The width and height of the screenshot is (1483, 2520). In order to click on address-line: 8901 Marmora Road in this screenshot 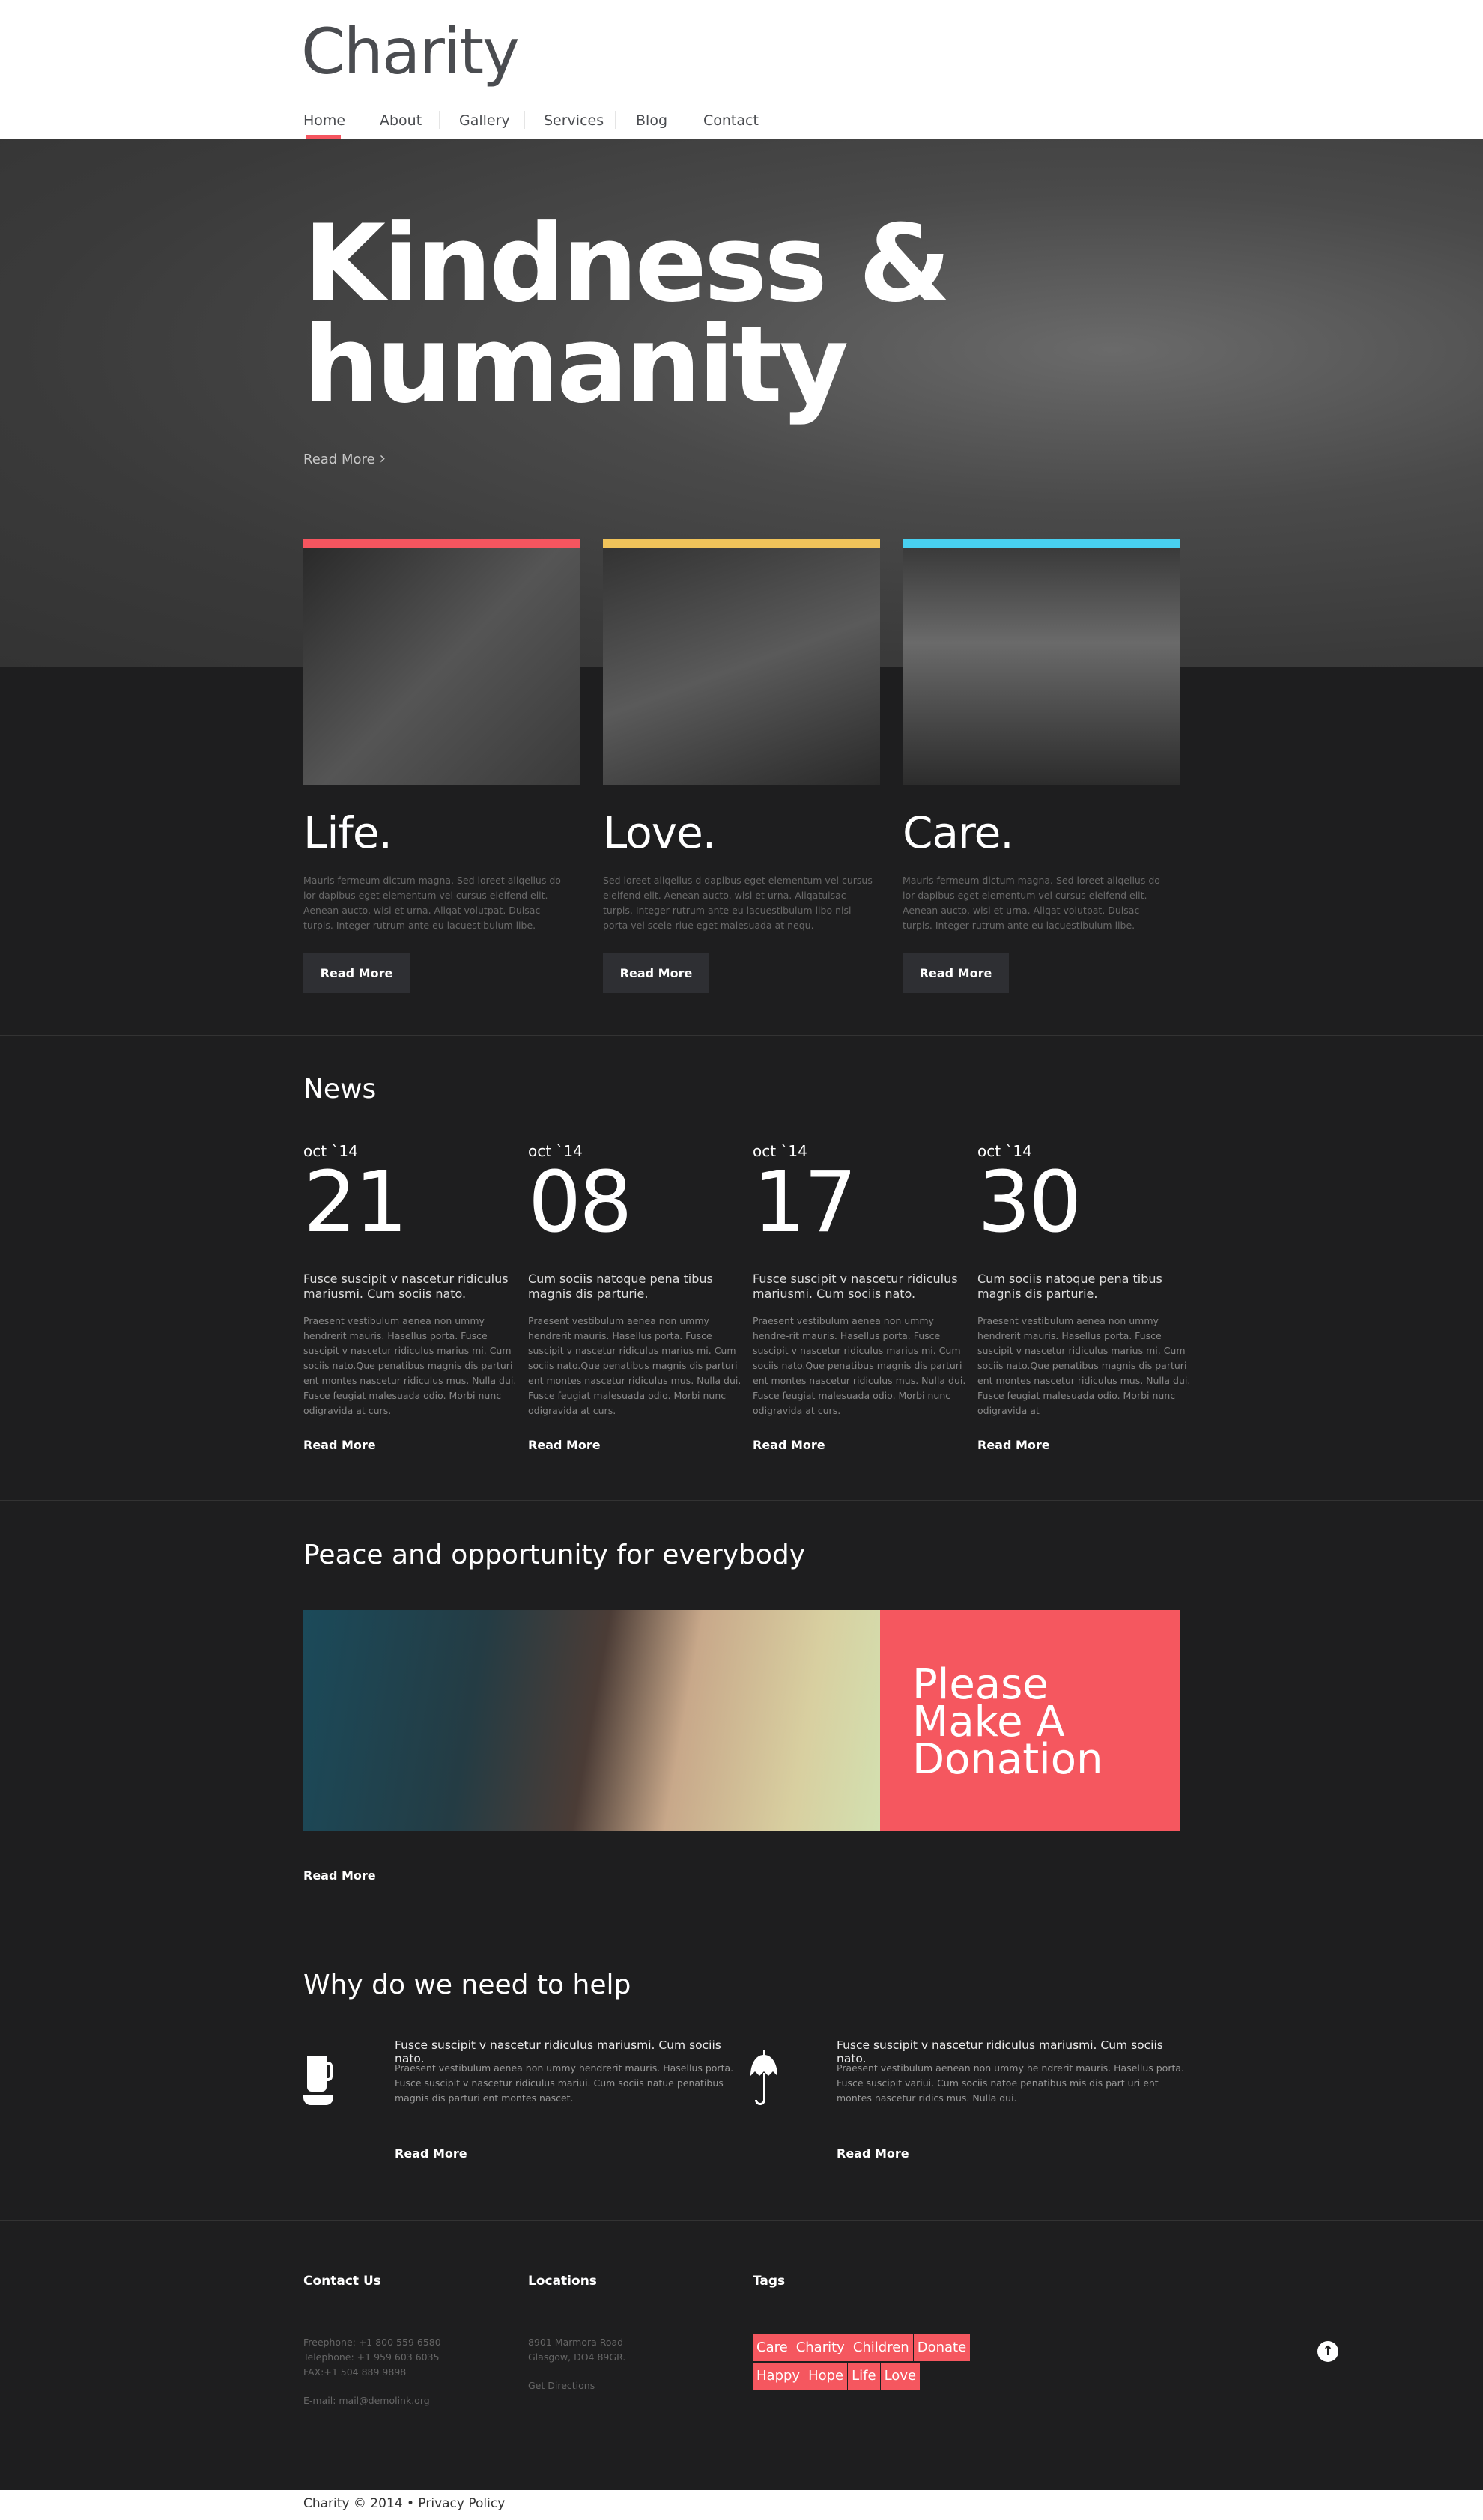, I will do `click(576, 2342)`.